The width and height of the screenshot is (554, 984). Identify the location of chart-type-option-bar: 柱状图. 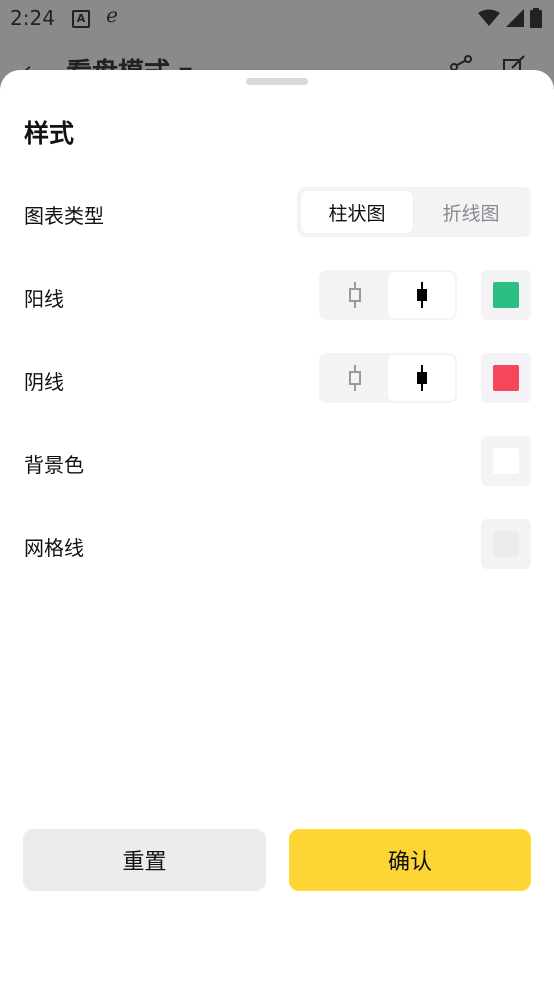
(357, 212).